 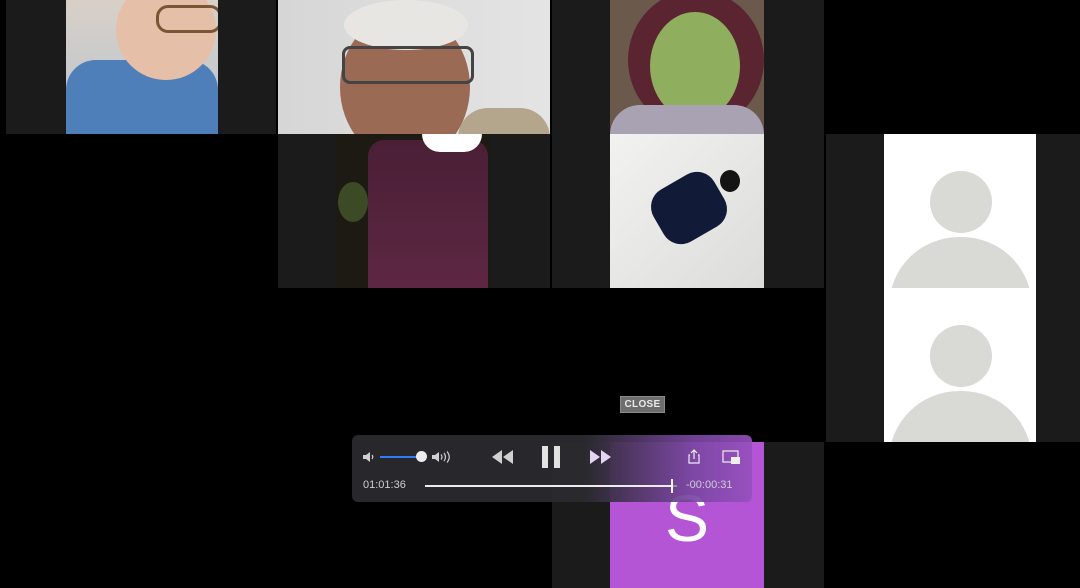 What do you see at coordinates (687, 119) in the screenshot?
I see `sweater-shape` at bounding box center [687, 119].